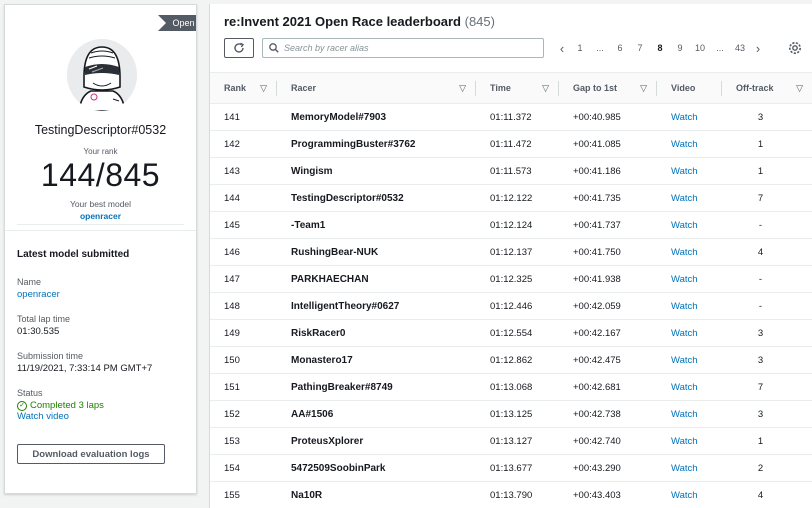 This screenshot has height=508, width=812. Describe the element at coordinates (517, 171) in the screenshot. I see `time-cell: 01:11.573` at that location.